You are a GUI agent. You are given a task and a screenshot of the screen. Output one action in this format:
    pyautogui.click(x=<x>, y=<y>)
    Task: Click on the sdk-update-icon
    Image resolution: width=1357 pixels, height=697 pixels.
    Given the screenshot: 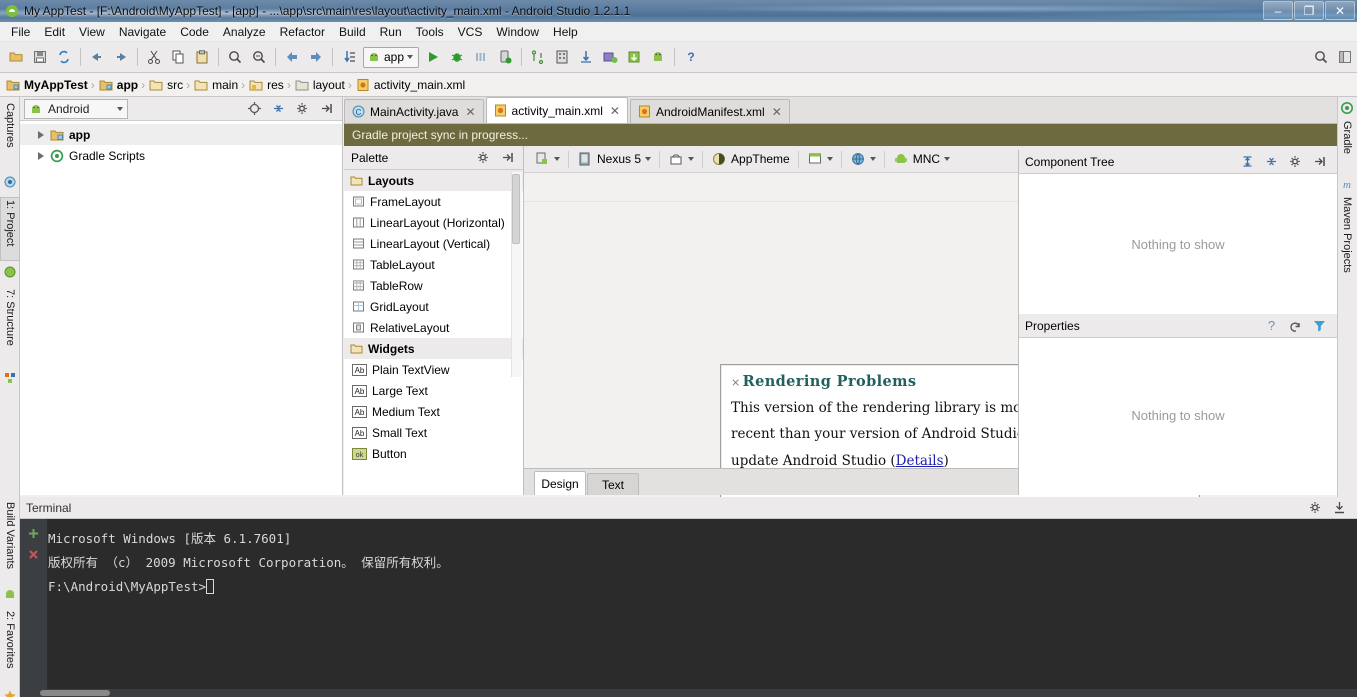 What is the action you would take?
    pyautogui.click(x=634, y=57)
    